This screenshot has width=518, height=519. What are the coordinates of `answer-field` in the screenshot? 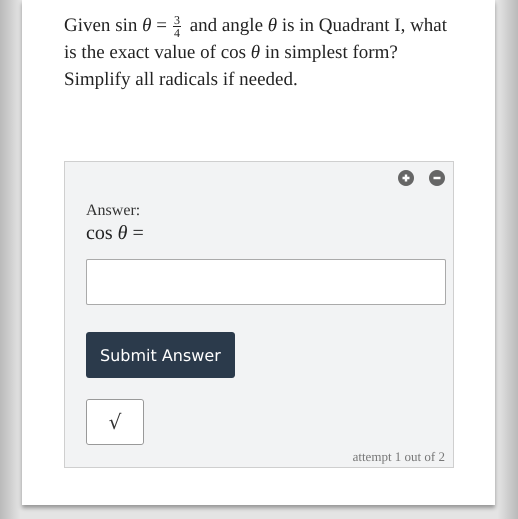 It's located at (266, 282).